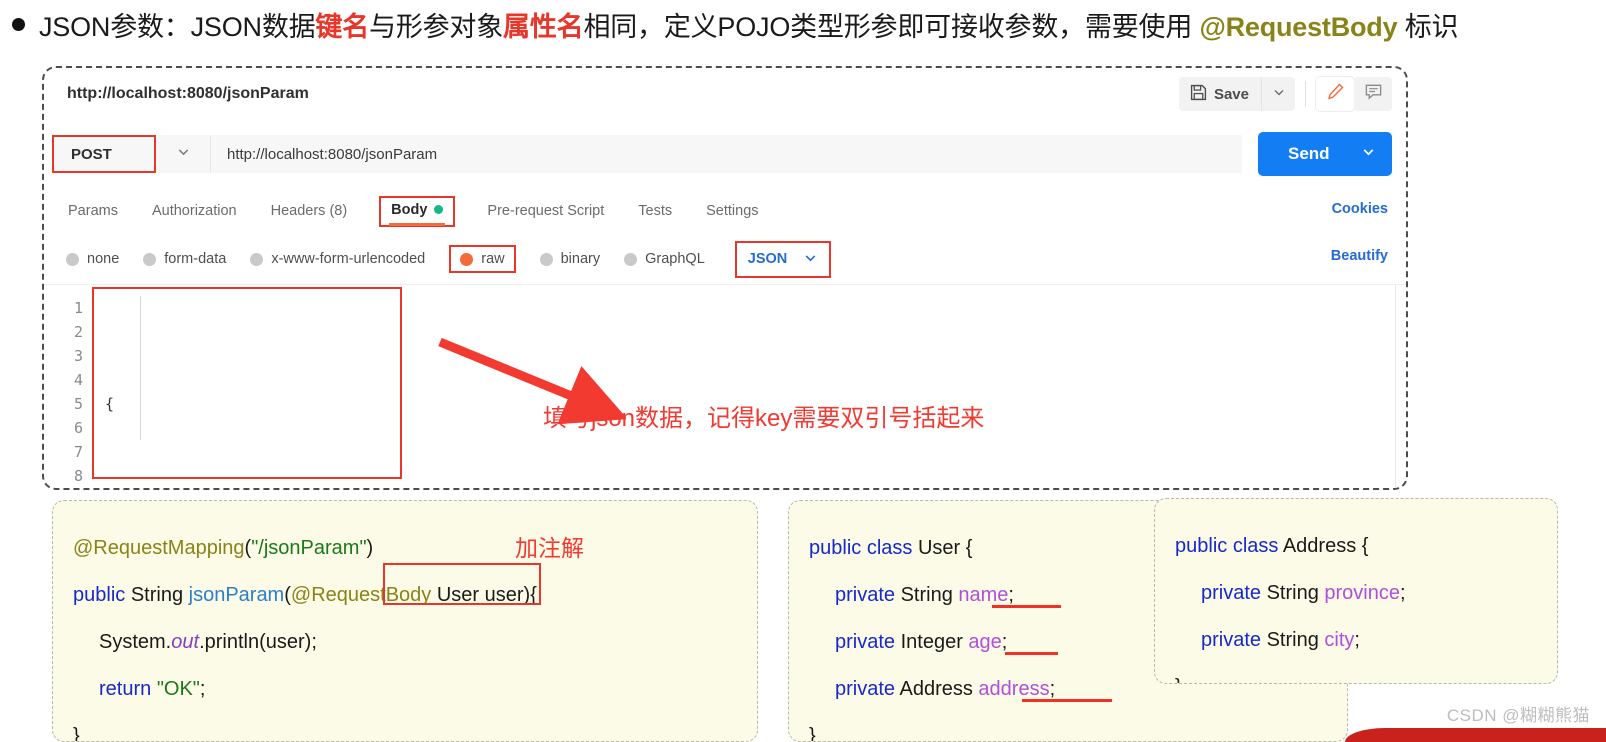  What do you see at coordinates (1325, 546) in the screenshot?
I see `class-name-address: Address {` at bounding box center [1325, 546].